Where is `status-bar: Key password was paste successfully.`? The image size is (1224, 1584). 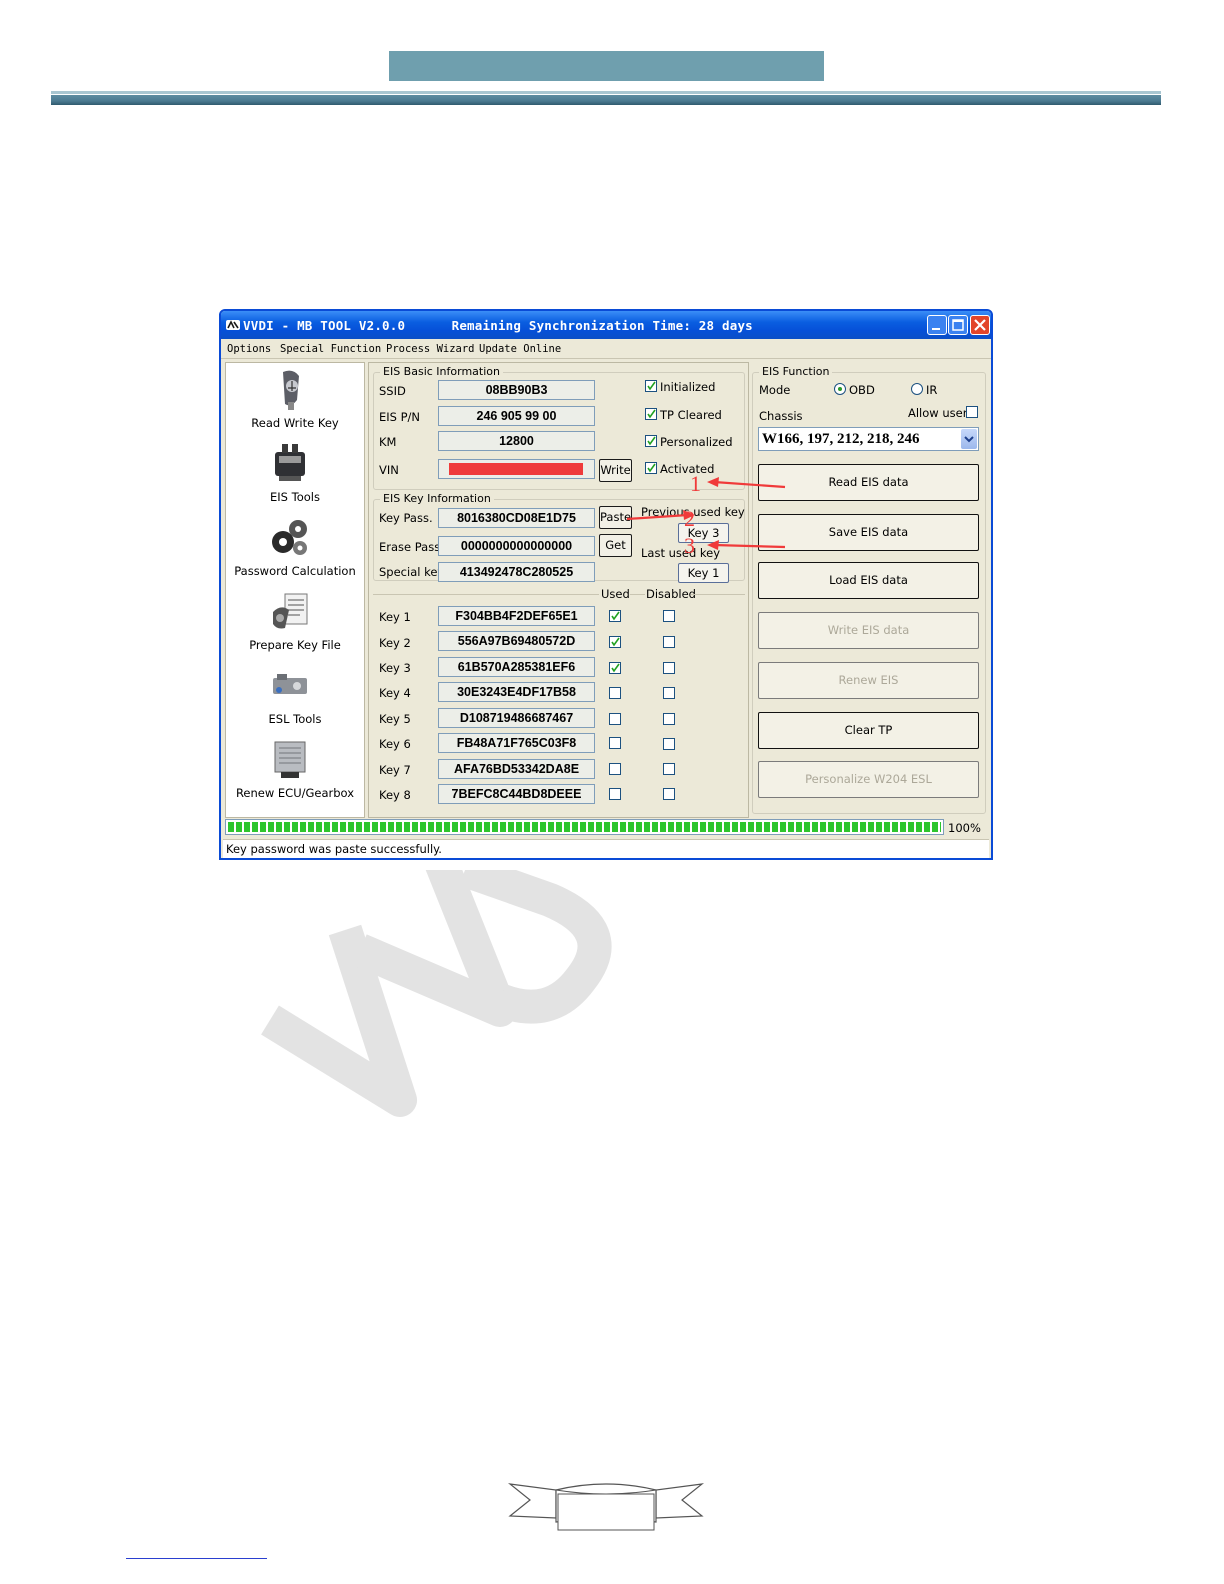
status-bar: Key password was paste successfully. is located at coordinates (606, 848).